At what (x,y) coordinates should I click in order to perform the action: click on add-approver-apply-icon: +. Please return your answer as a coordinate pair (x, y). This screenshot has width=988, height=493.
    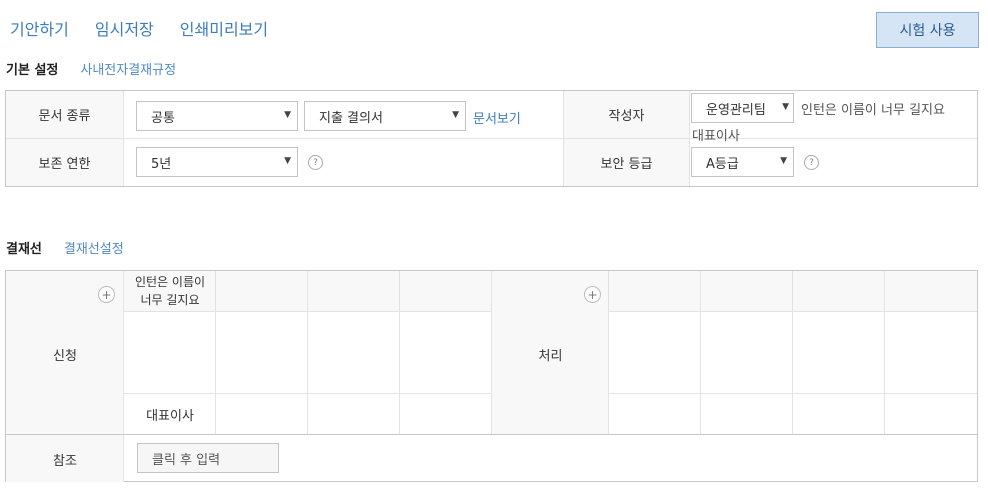
    Looking at the image, I should click on (106, 294).